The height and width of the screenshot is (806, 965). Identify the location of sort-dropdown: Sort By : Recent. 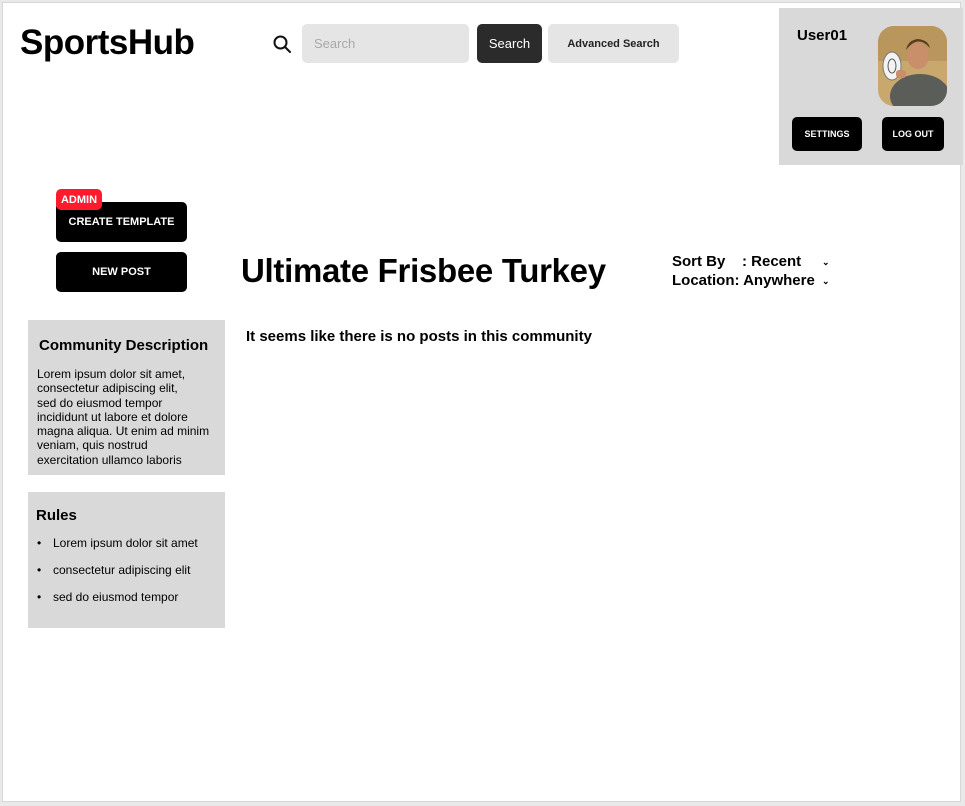
(736, 261).